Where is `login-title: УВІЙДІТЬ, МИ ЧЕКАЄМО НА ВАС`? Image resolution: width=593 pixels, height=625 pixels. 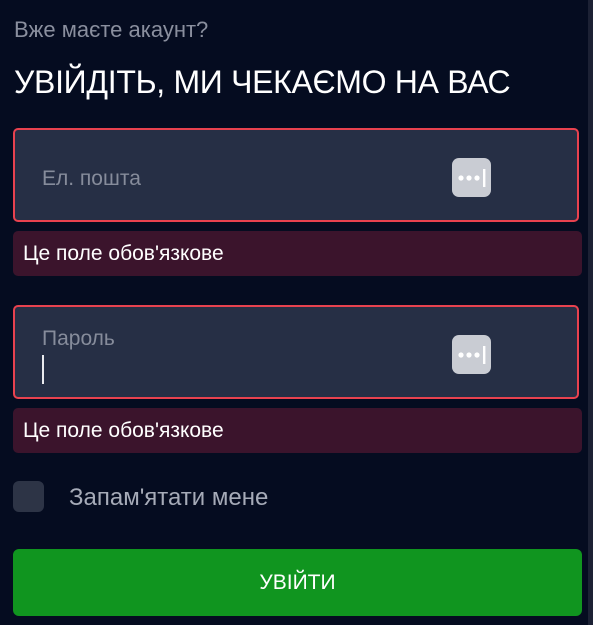 login-title: УВІЙДІТЬ, МИ ЧЕКАЄМО НА ВАС is located at coordinates (262, 82).